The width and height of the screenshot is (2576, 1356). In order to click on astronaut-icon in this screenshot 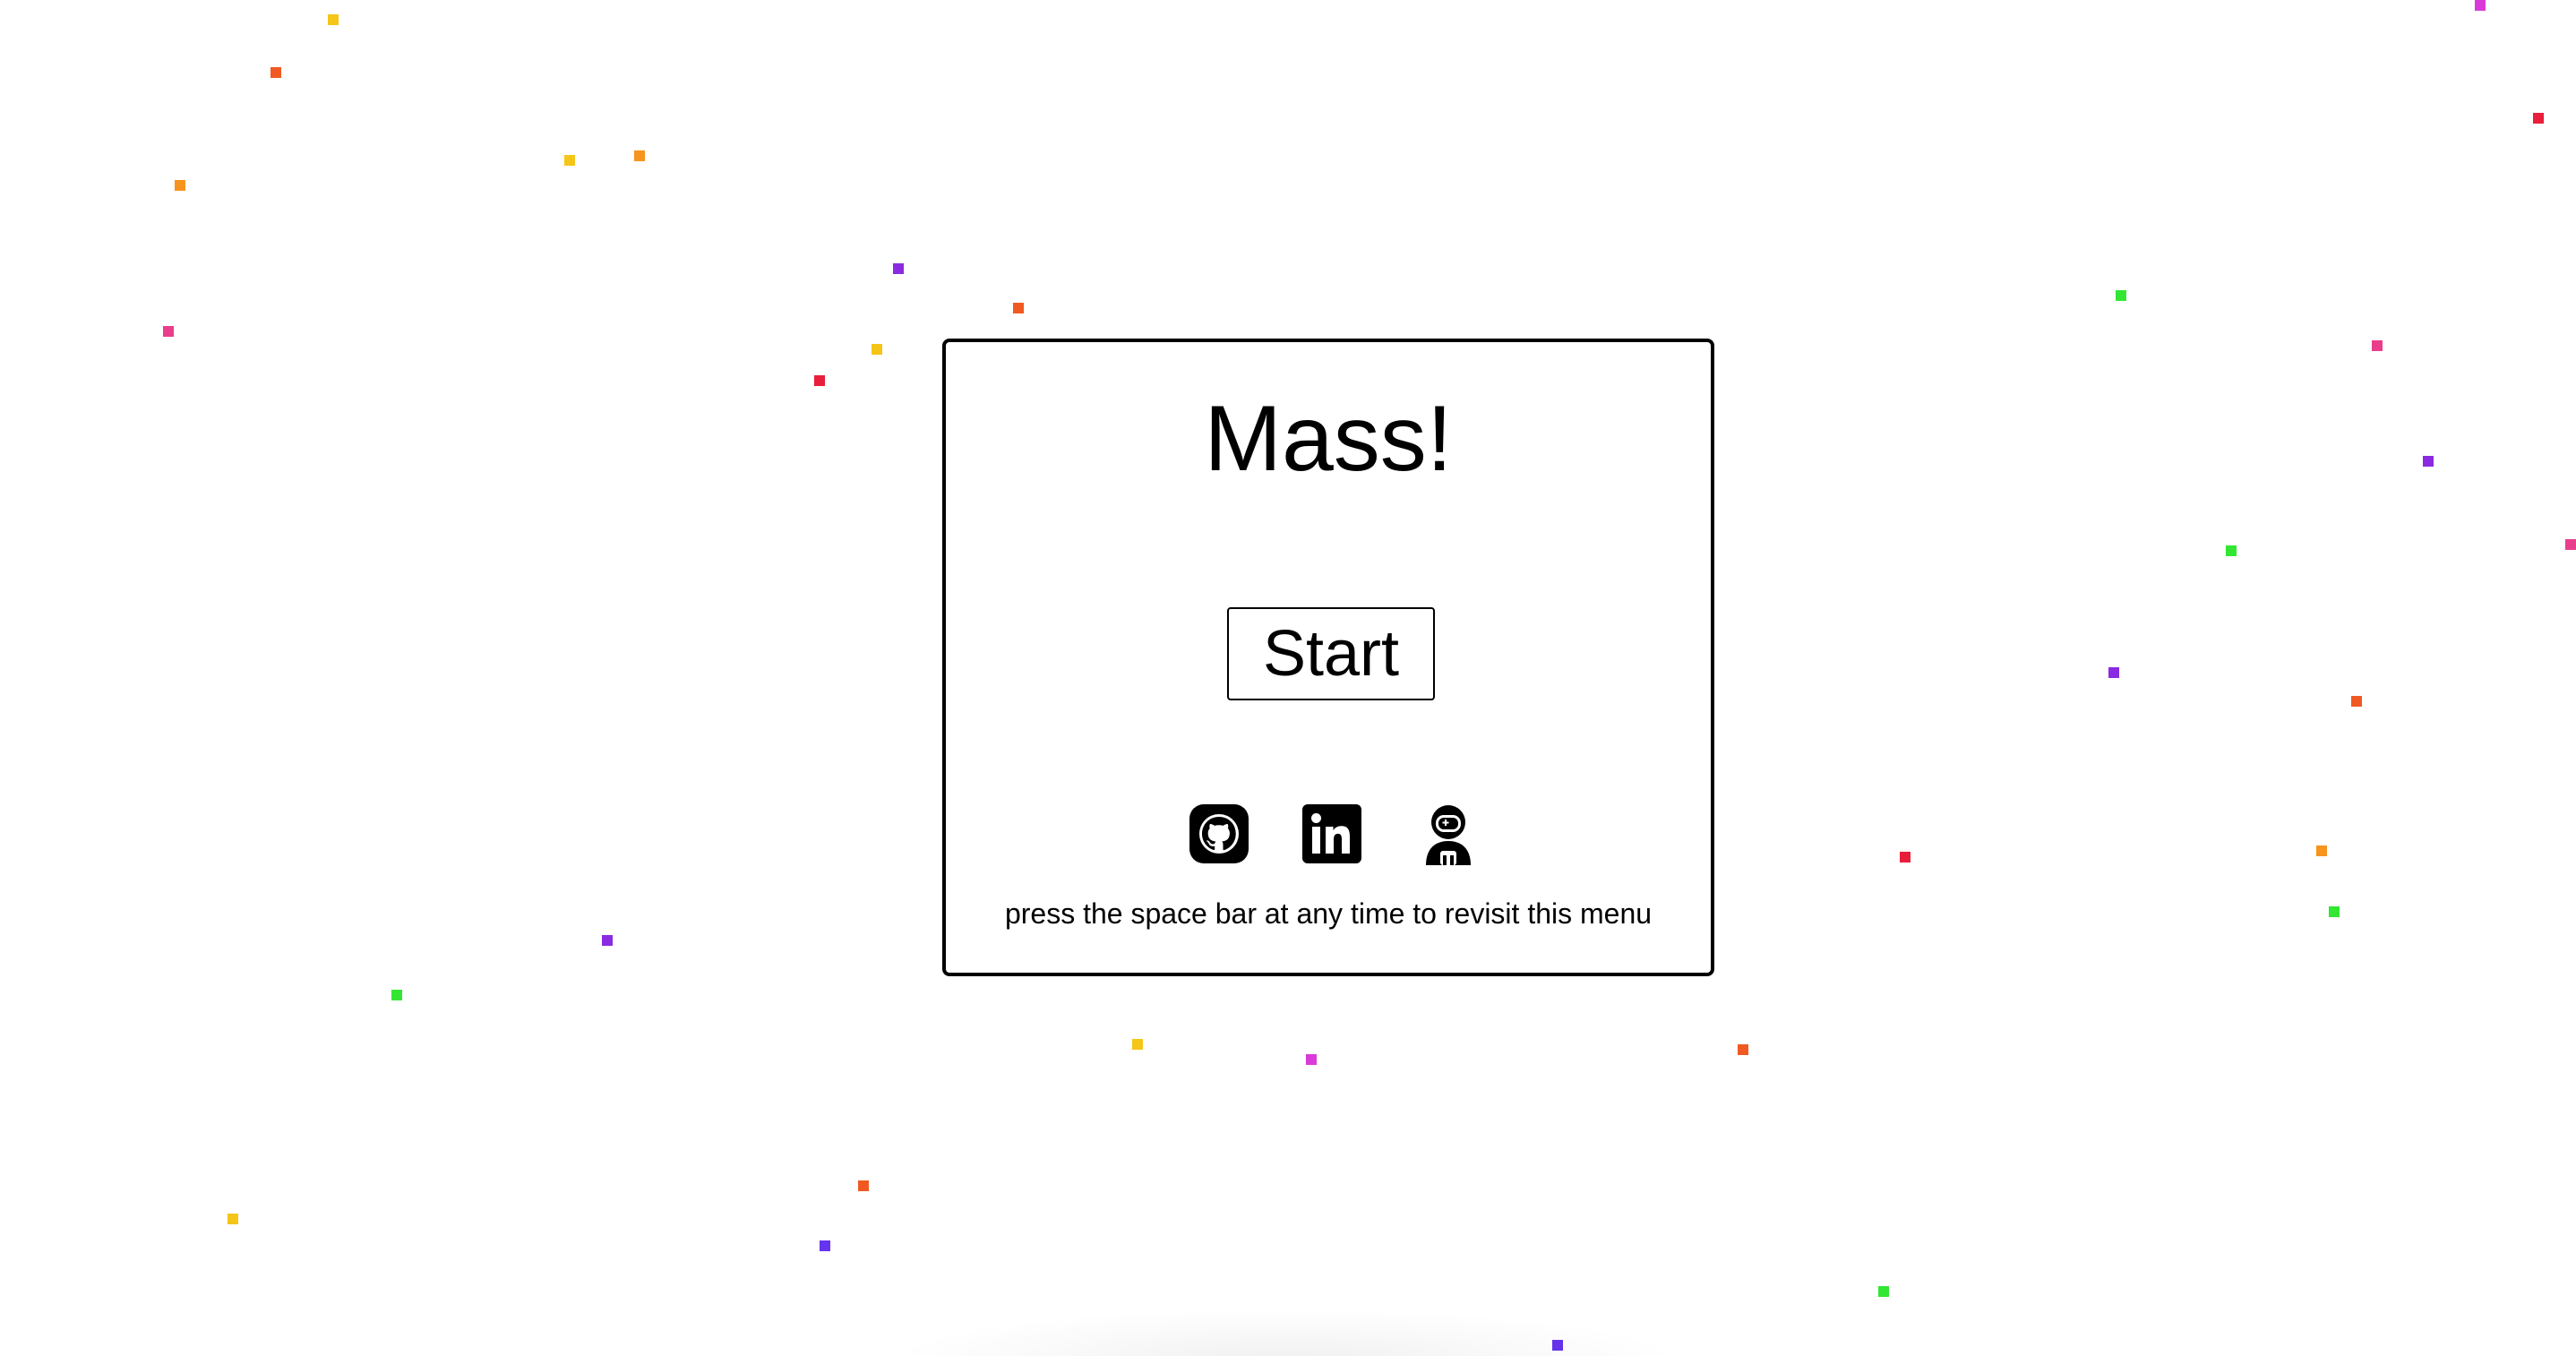, I will do `click(1448, 833)`.